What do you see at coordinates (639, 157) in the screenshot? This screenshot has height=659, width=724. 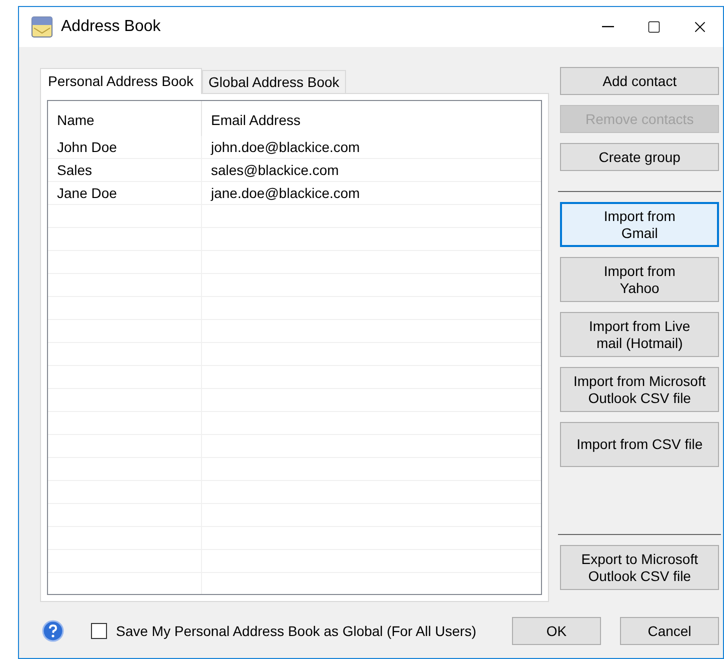 I see `side-button: Create group` at bounding box center [639, 157].